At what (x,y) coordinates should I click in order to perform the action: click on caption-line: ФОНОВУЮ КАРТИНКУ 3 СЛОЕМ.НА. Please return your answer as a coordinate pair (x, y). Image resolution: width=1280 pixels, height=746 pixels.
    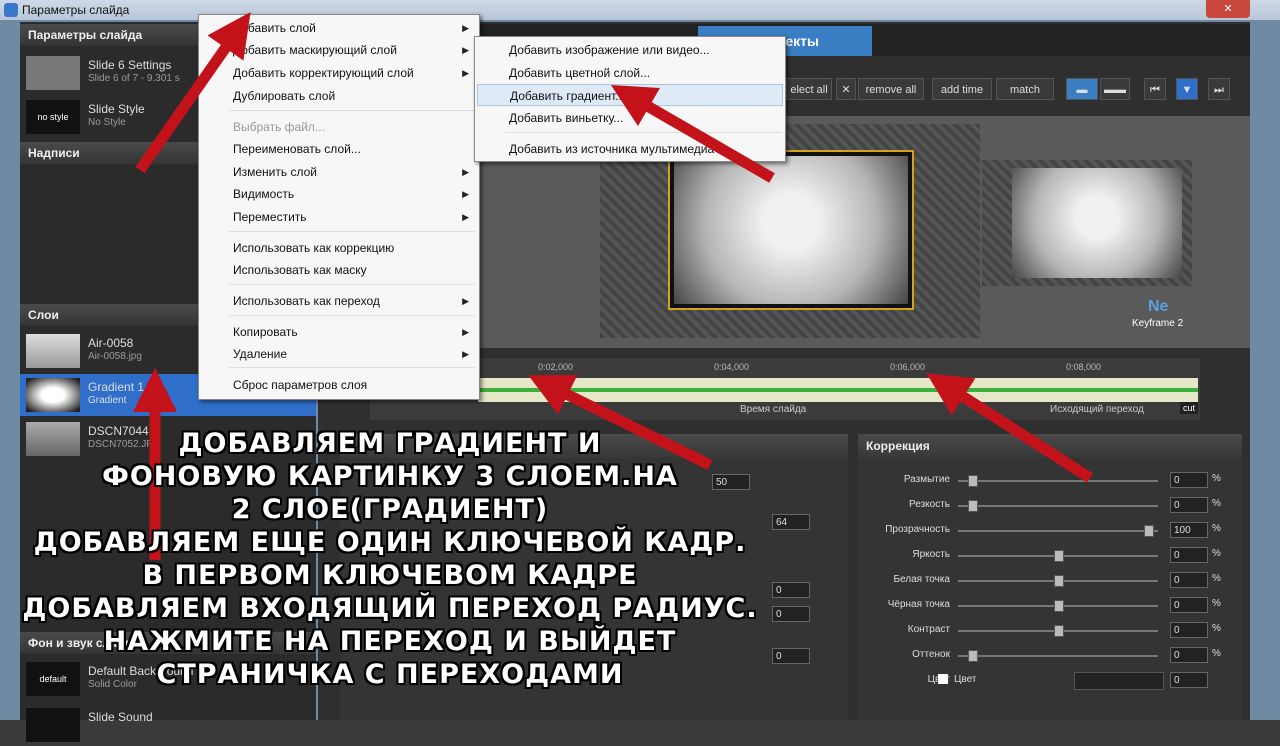
    Looking at the image, I should click on (390, 476).